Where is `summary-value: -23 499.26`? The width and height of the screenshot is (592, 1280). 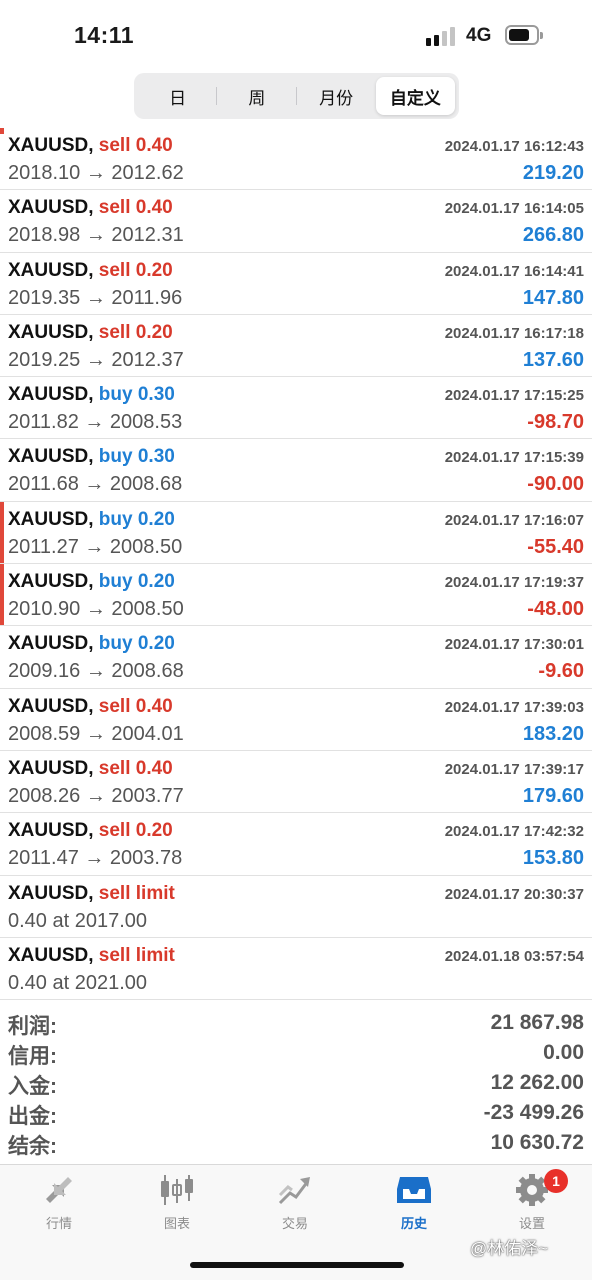
summary-value: -23 499.26 is located at coordinates (533, 1112).